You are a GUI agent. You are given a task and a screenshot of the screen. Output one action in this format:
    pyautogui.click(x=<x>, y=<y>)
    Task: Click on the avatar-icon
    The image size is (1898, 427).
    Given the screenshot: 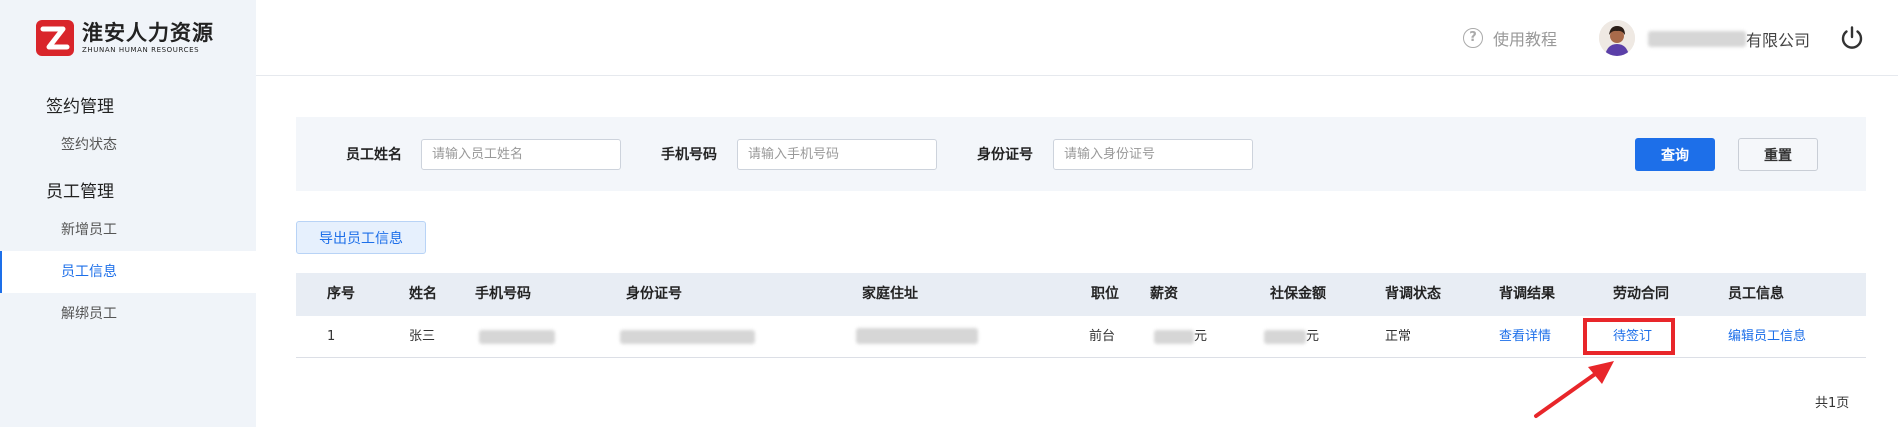 What is the action you would take?
    pyautogui.click(x=1617, y=38)
    